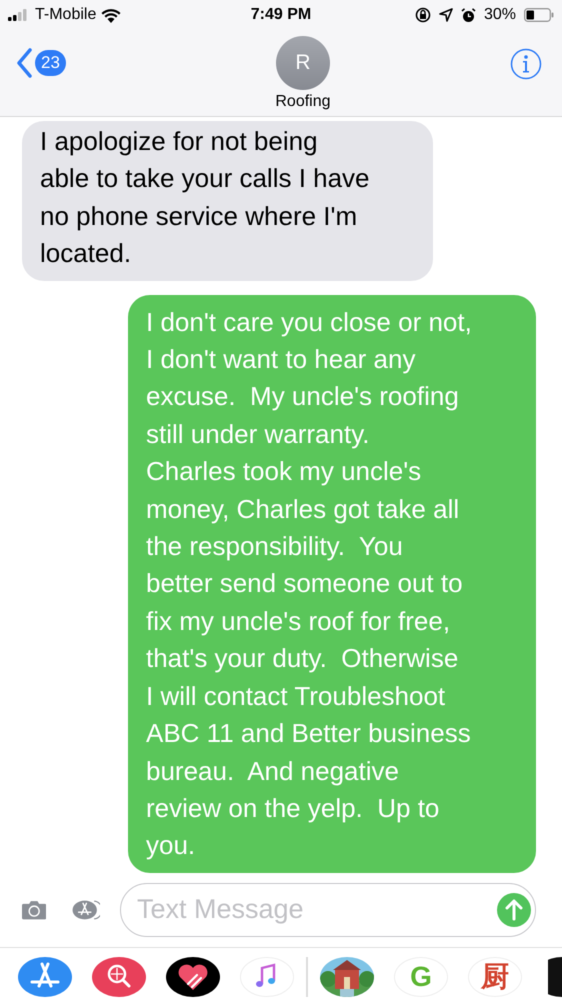 This screenshot has width=562, height=1000. Describe the element at coordinates (24, 63) in the screenshot. I see `chevron-left-icon` at that location.